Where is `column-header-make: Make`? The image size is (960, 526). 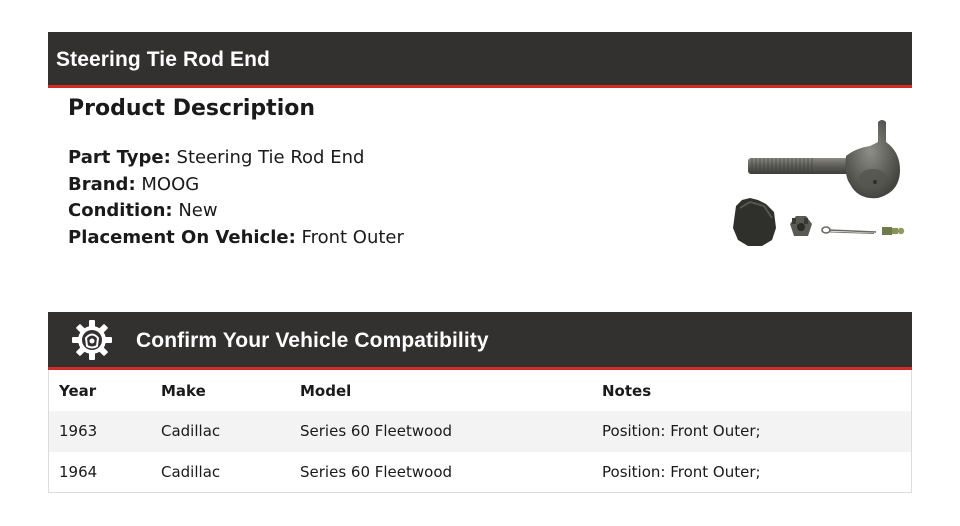 column-header-make: Make is located at coordinates (183, 390).